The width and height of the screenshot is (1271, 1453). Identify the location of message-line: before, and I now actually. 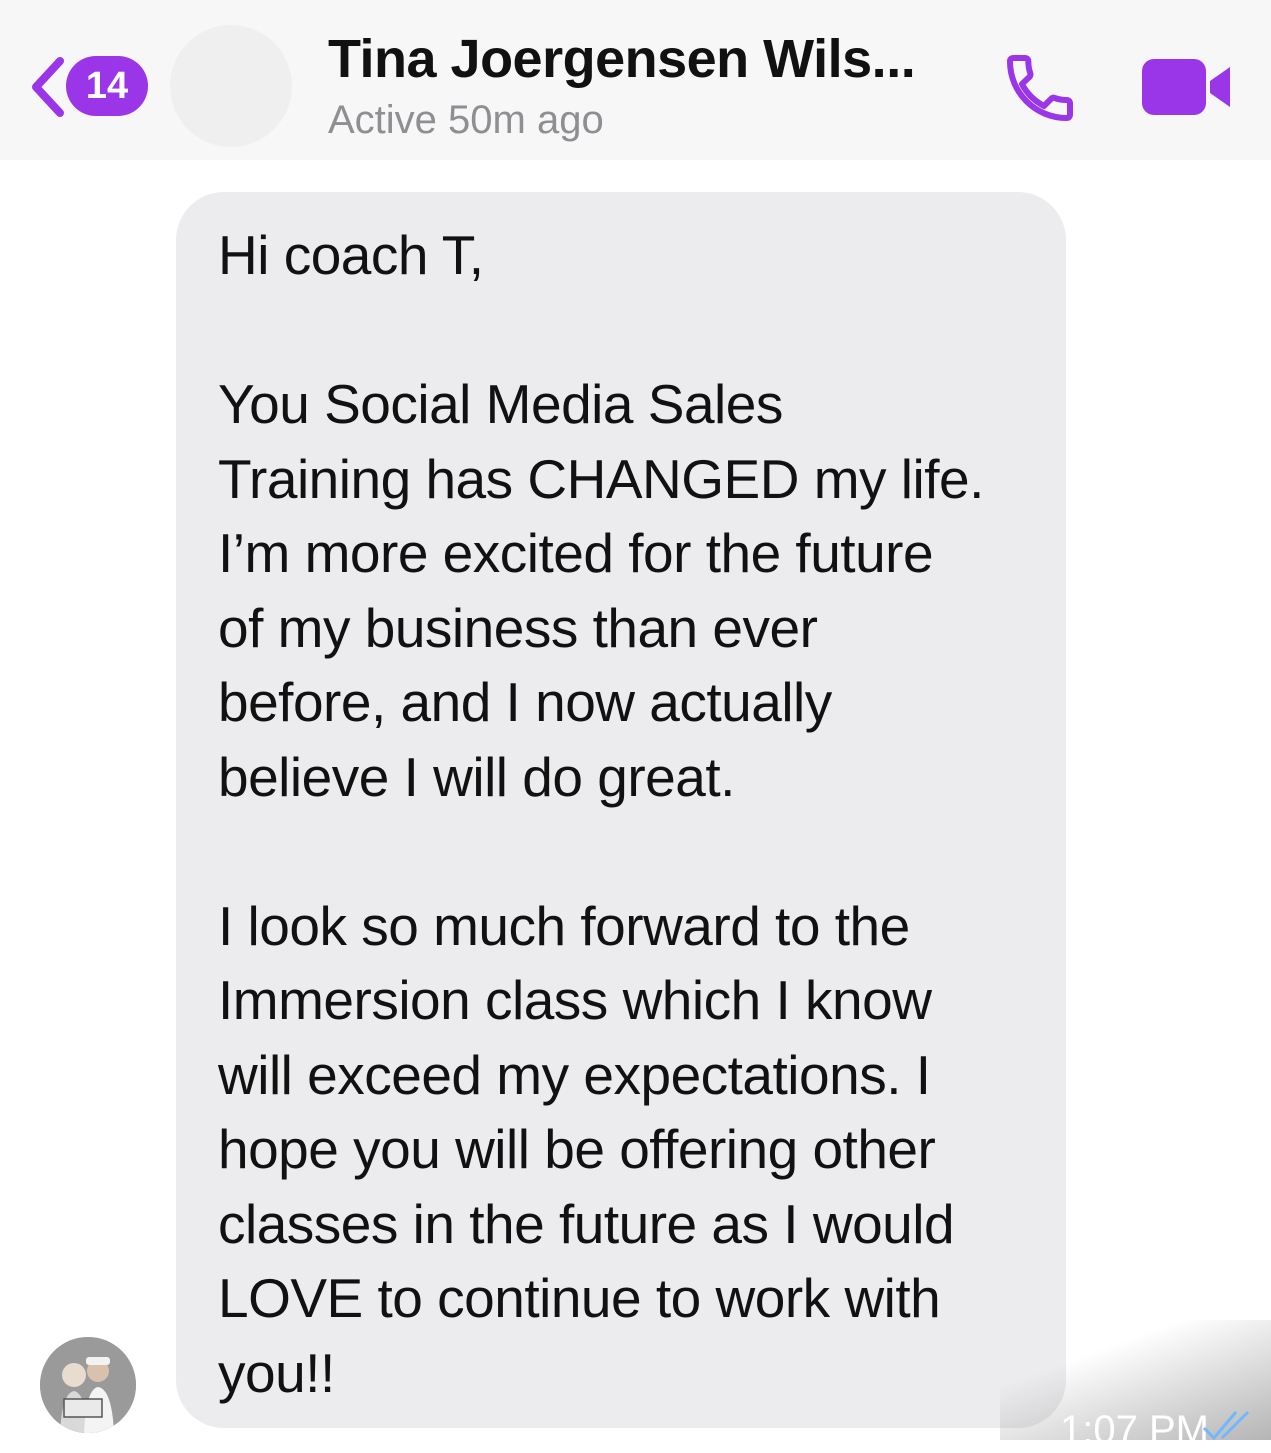
(525, 702).